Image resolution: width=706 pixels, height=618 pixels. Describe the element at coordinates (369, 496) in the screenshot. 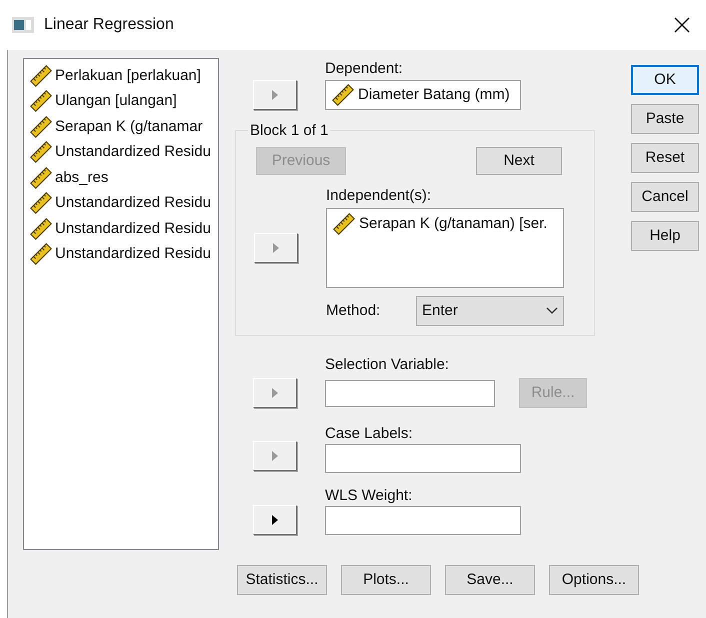

I see `field-label: WLS Weight:` at that location.